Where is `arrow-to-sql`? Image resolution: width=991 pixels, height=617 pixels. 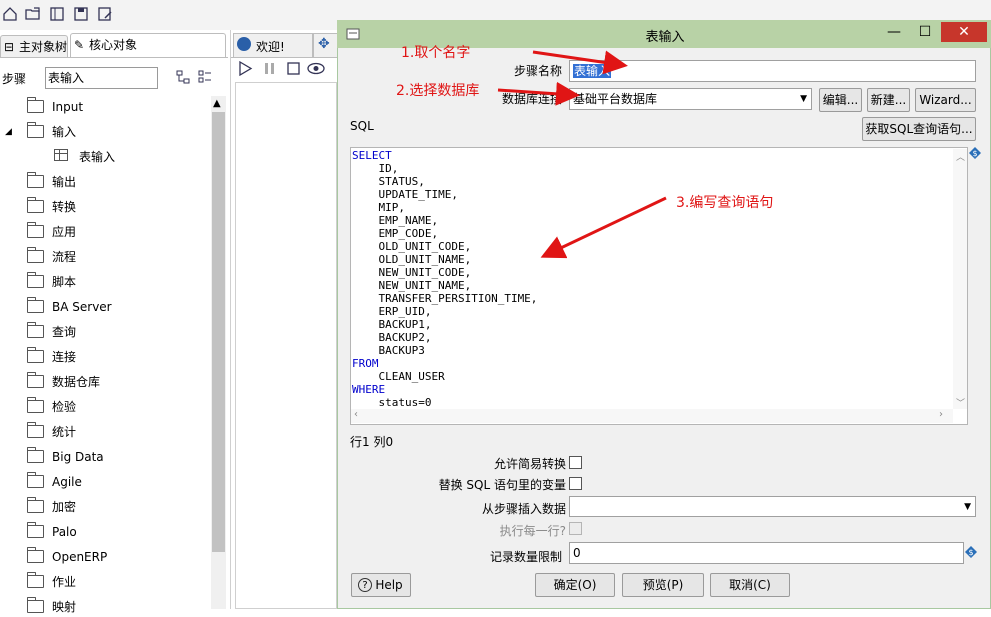 arrow-to-sql is located at coordinates (603, 227).